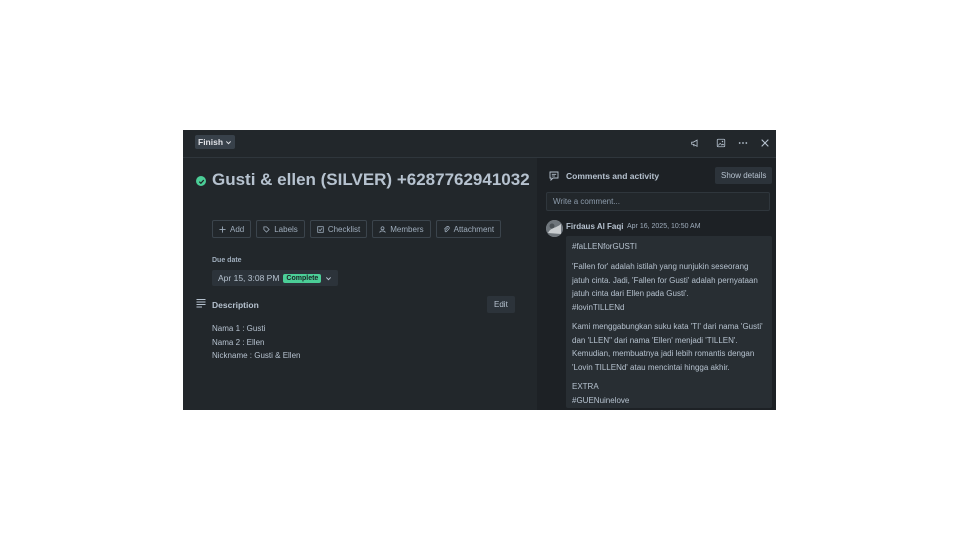 The width and height of the screenshot is (960, 540). What do you see at coordinates (721, 143) in the screenshot?
I see `image-cover-icon` at bounding box center [721, 143].